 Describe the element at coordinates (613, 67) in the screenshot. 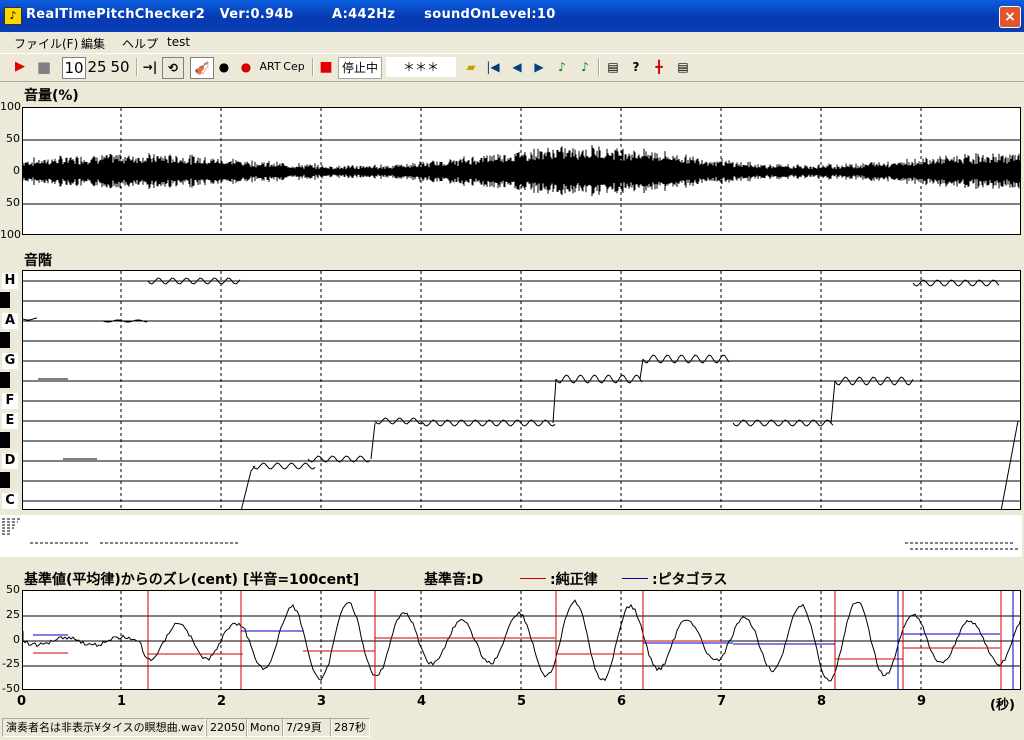

I see `printer-icon: ▤` at that location.